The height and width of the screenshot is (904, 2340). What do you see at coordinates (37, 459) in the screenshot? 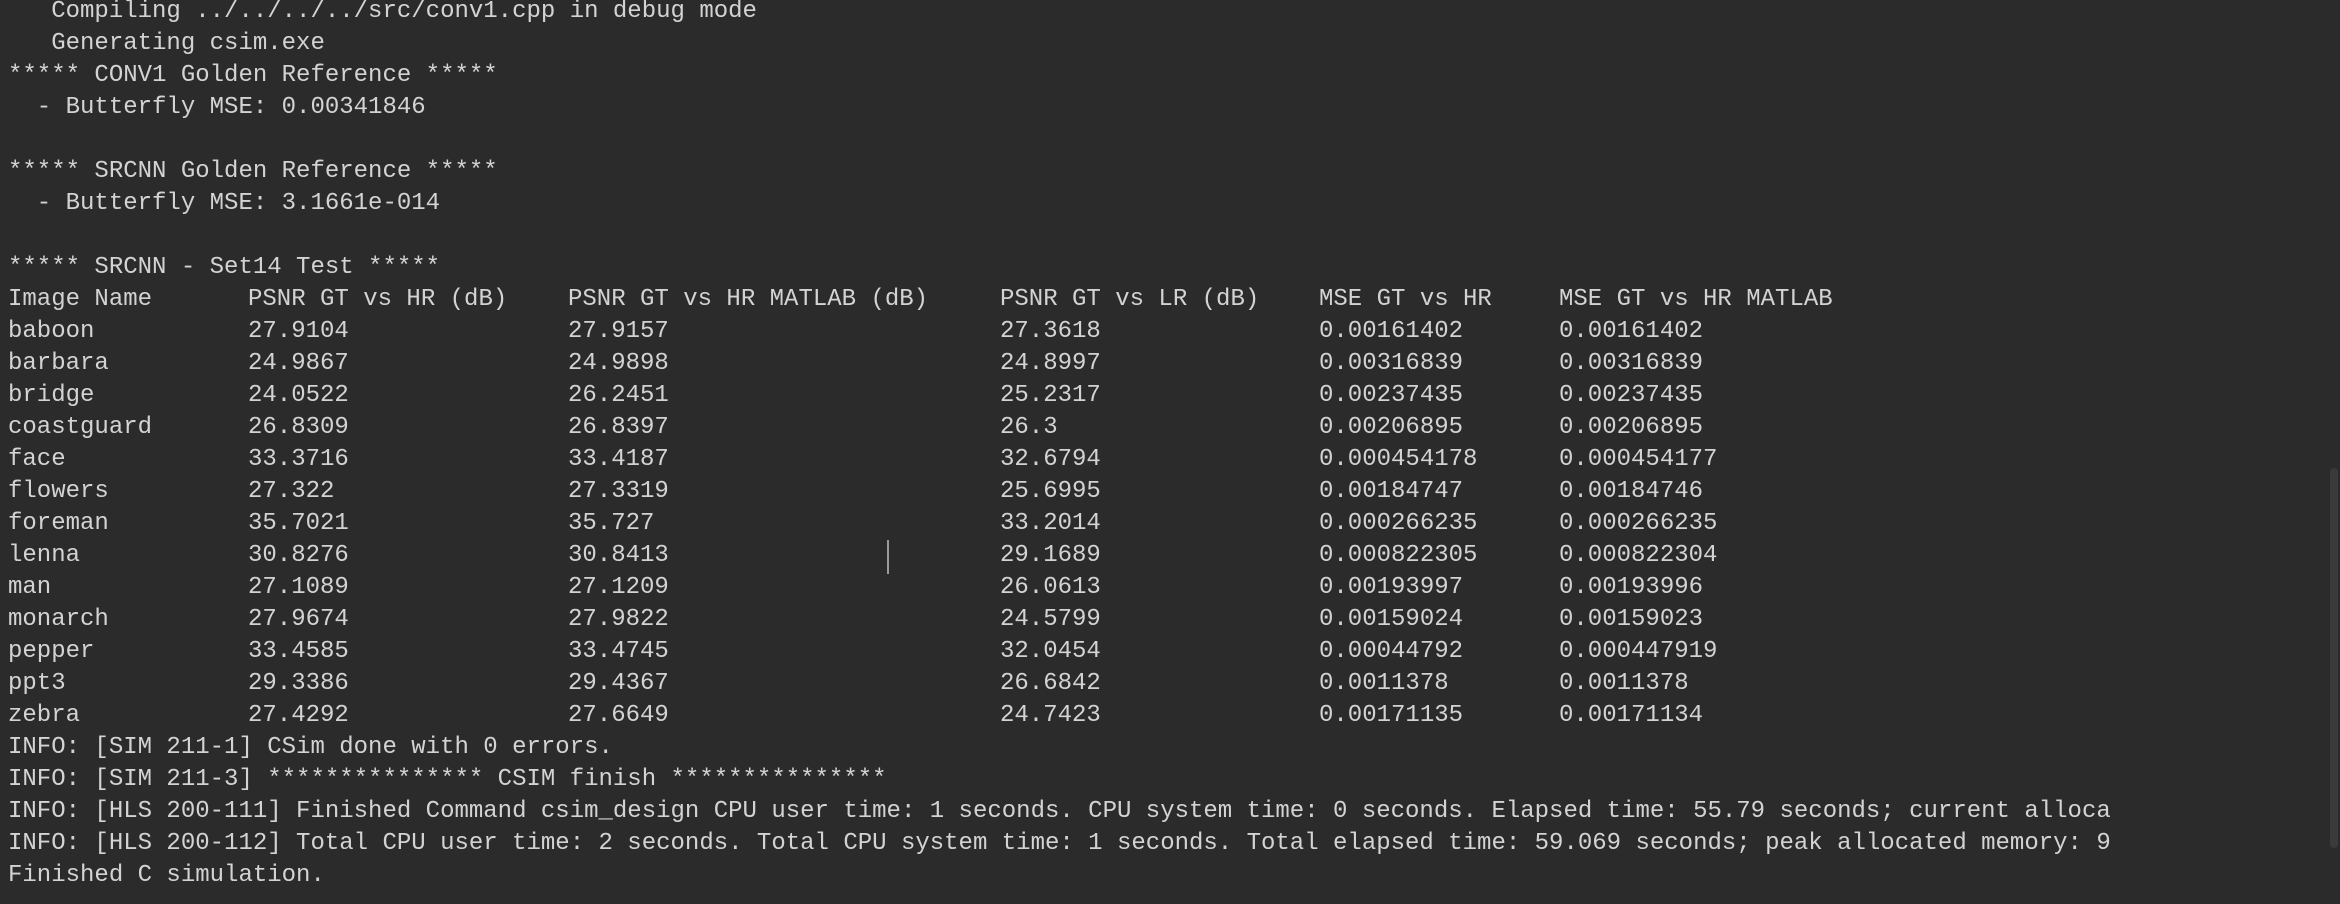
I see `cell-image-name: face` at bounding box center [37, 459].